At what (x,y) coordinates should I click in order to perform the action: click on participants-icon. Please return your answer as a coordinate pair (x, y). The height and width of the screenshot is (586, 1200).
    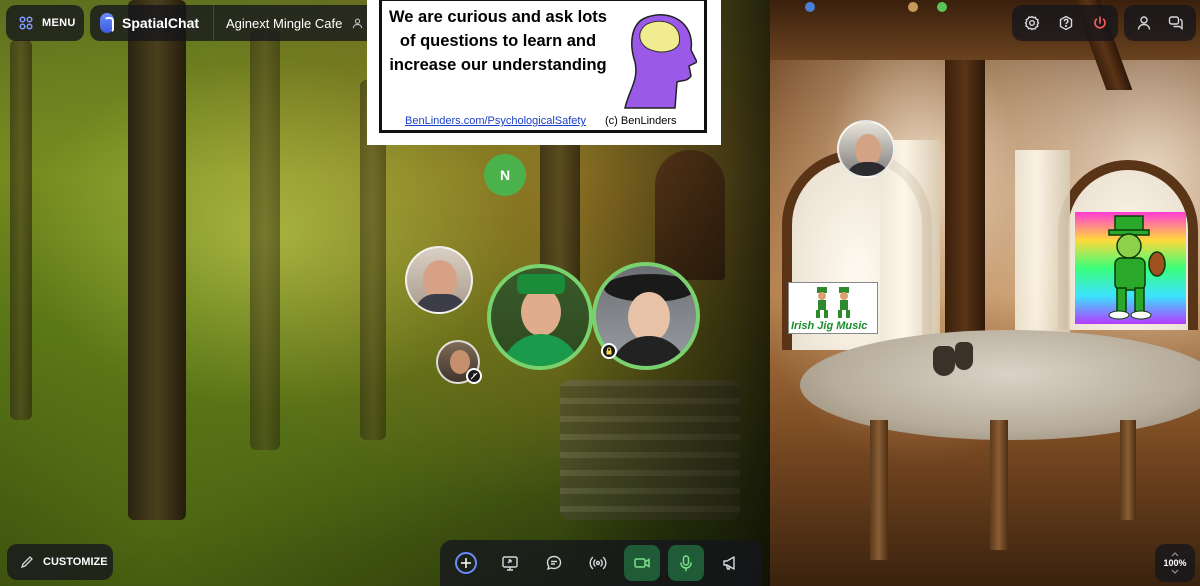
    Looking at the image, I should click on (1144, 23).